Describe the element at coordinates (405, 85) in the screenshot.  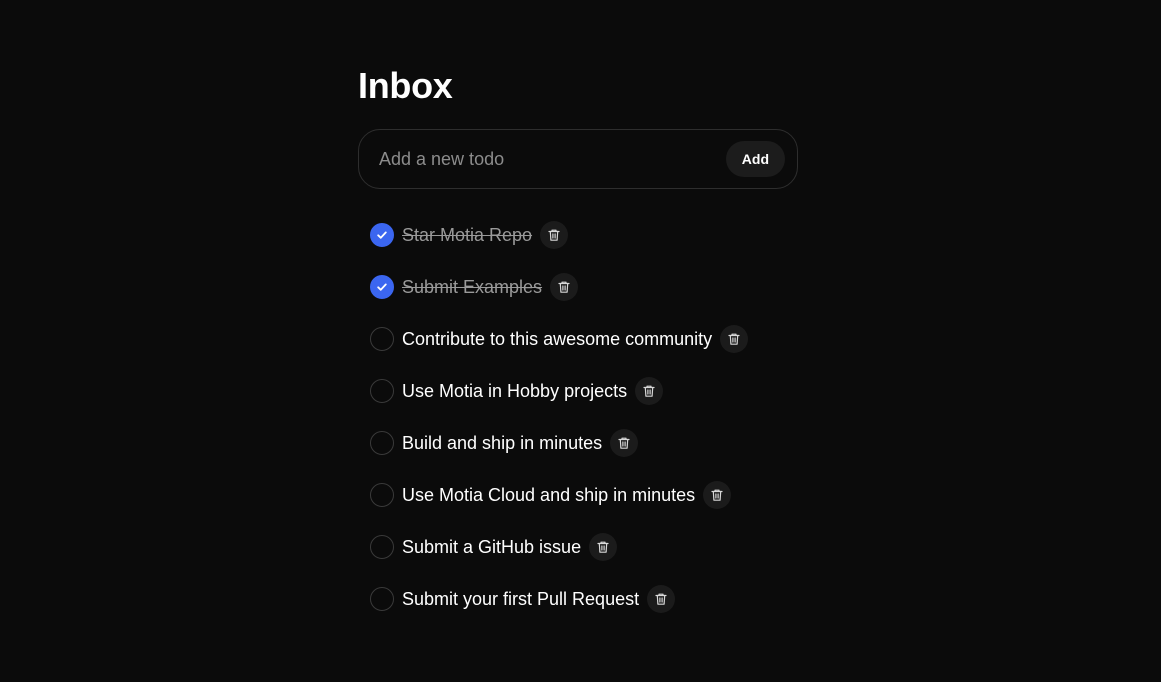
I see `page-title: Inbox` at that location.